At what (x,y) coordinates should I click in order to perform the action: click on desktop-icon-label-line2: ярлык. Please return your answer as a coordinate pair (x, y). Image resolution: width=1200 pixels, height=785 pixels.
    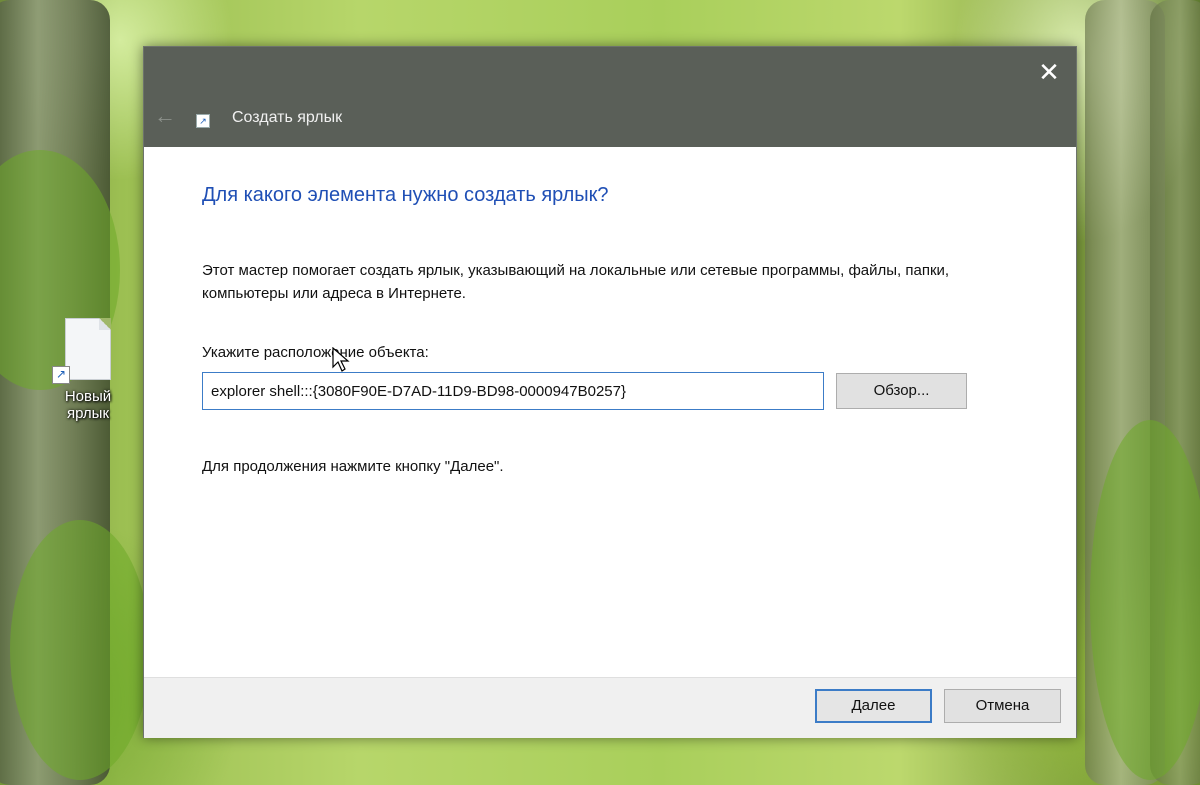
    Looking at the image, I should click on (88, 413).